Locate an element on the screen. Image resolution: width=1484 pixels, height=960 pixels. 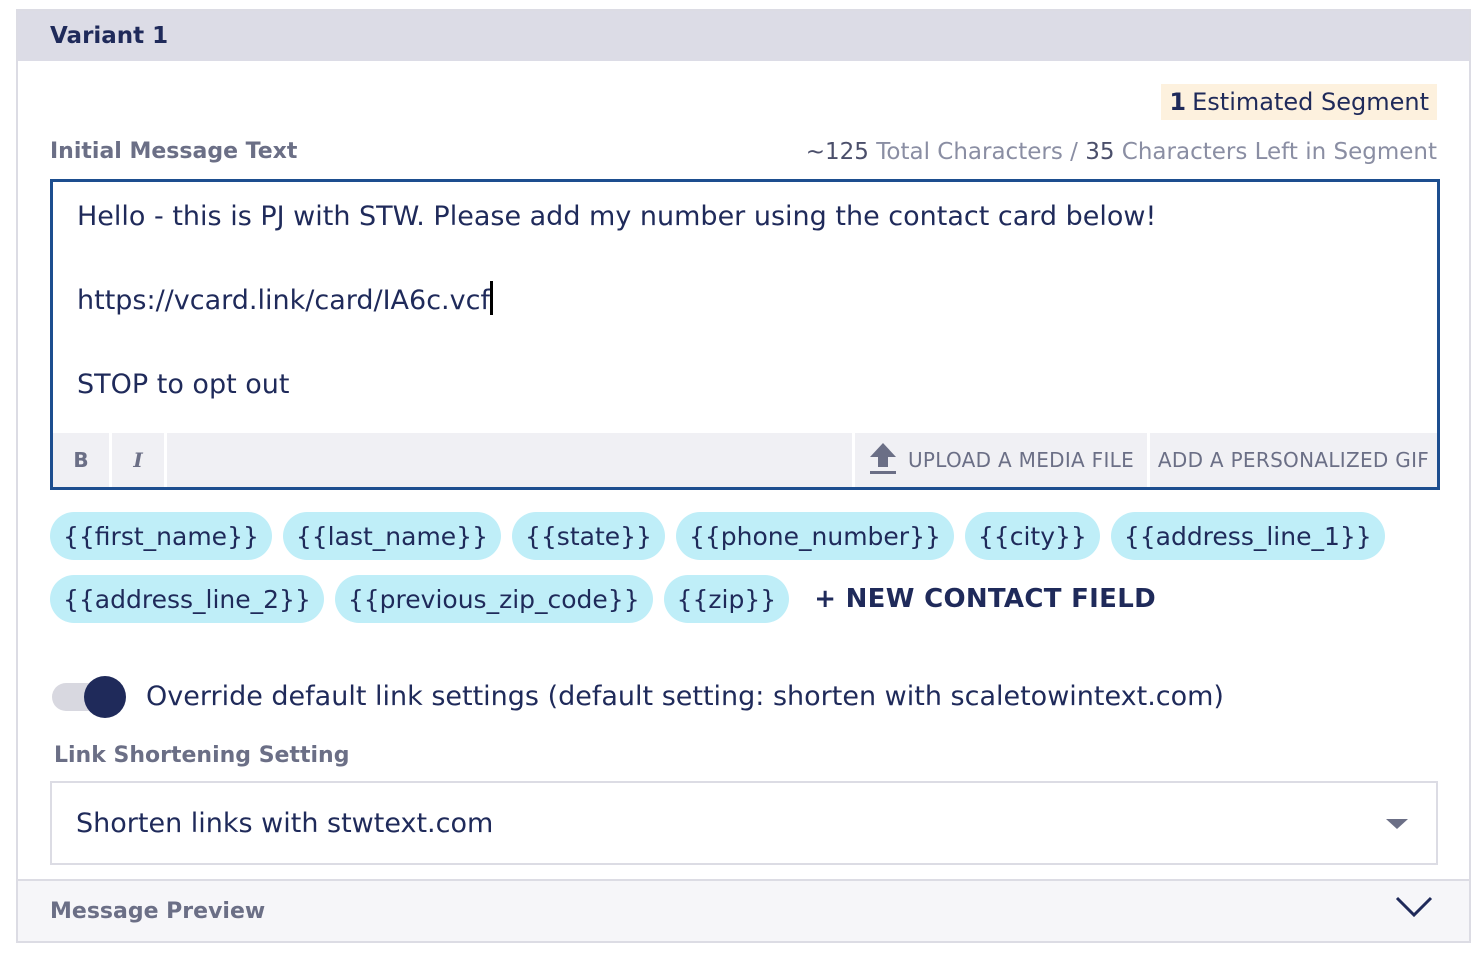
field-chip-previous-zip-code: {{previous_zip_code}} is located at coordinates (493, 599).